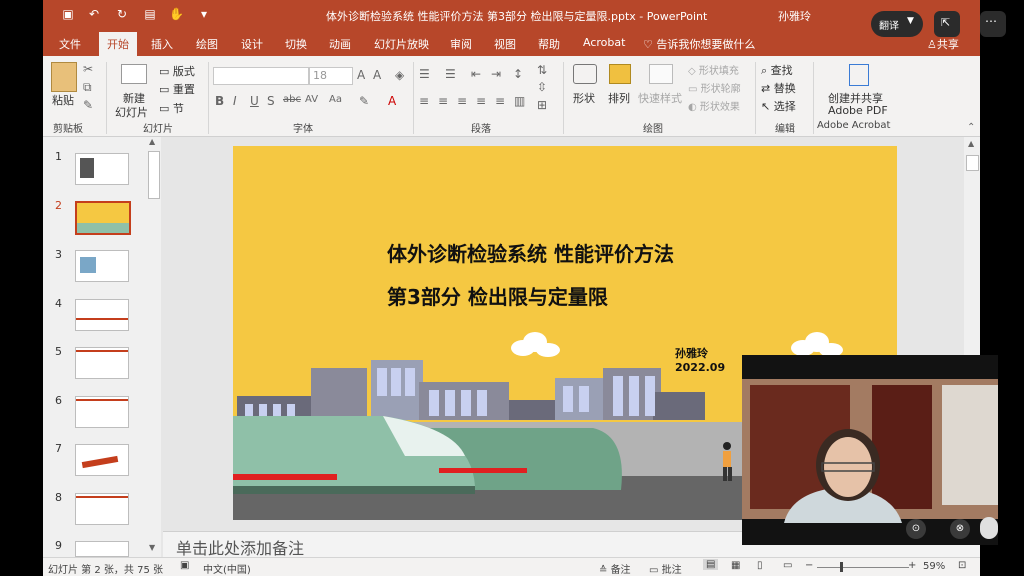 This screenshot has width=1024, height=576. What do you see at coordinates (261, 76) in the screenshot?
I see `font-name-box` at bounding box center [261, 76].